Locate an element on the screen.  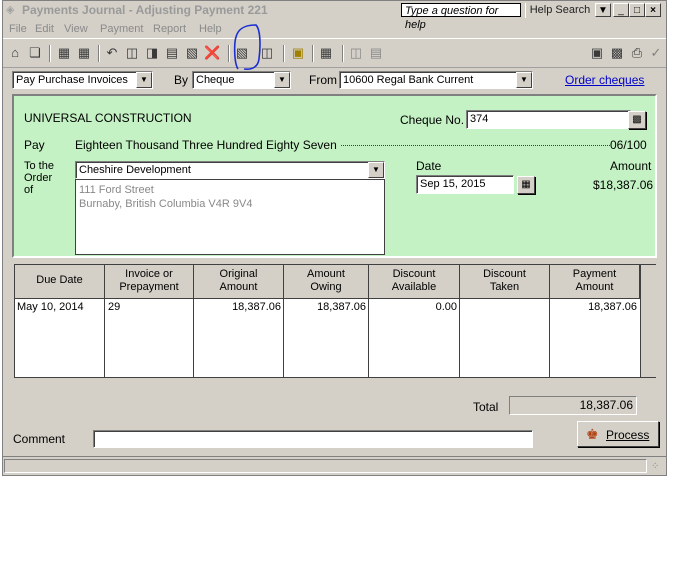
app-icon: ◈ is located at coordinates (10, 10).